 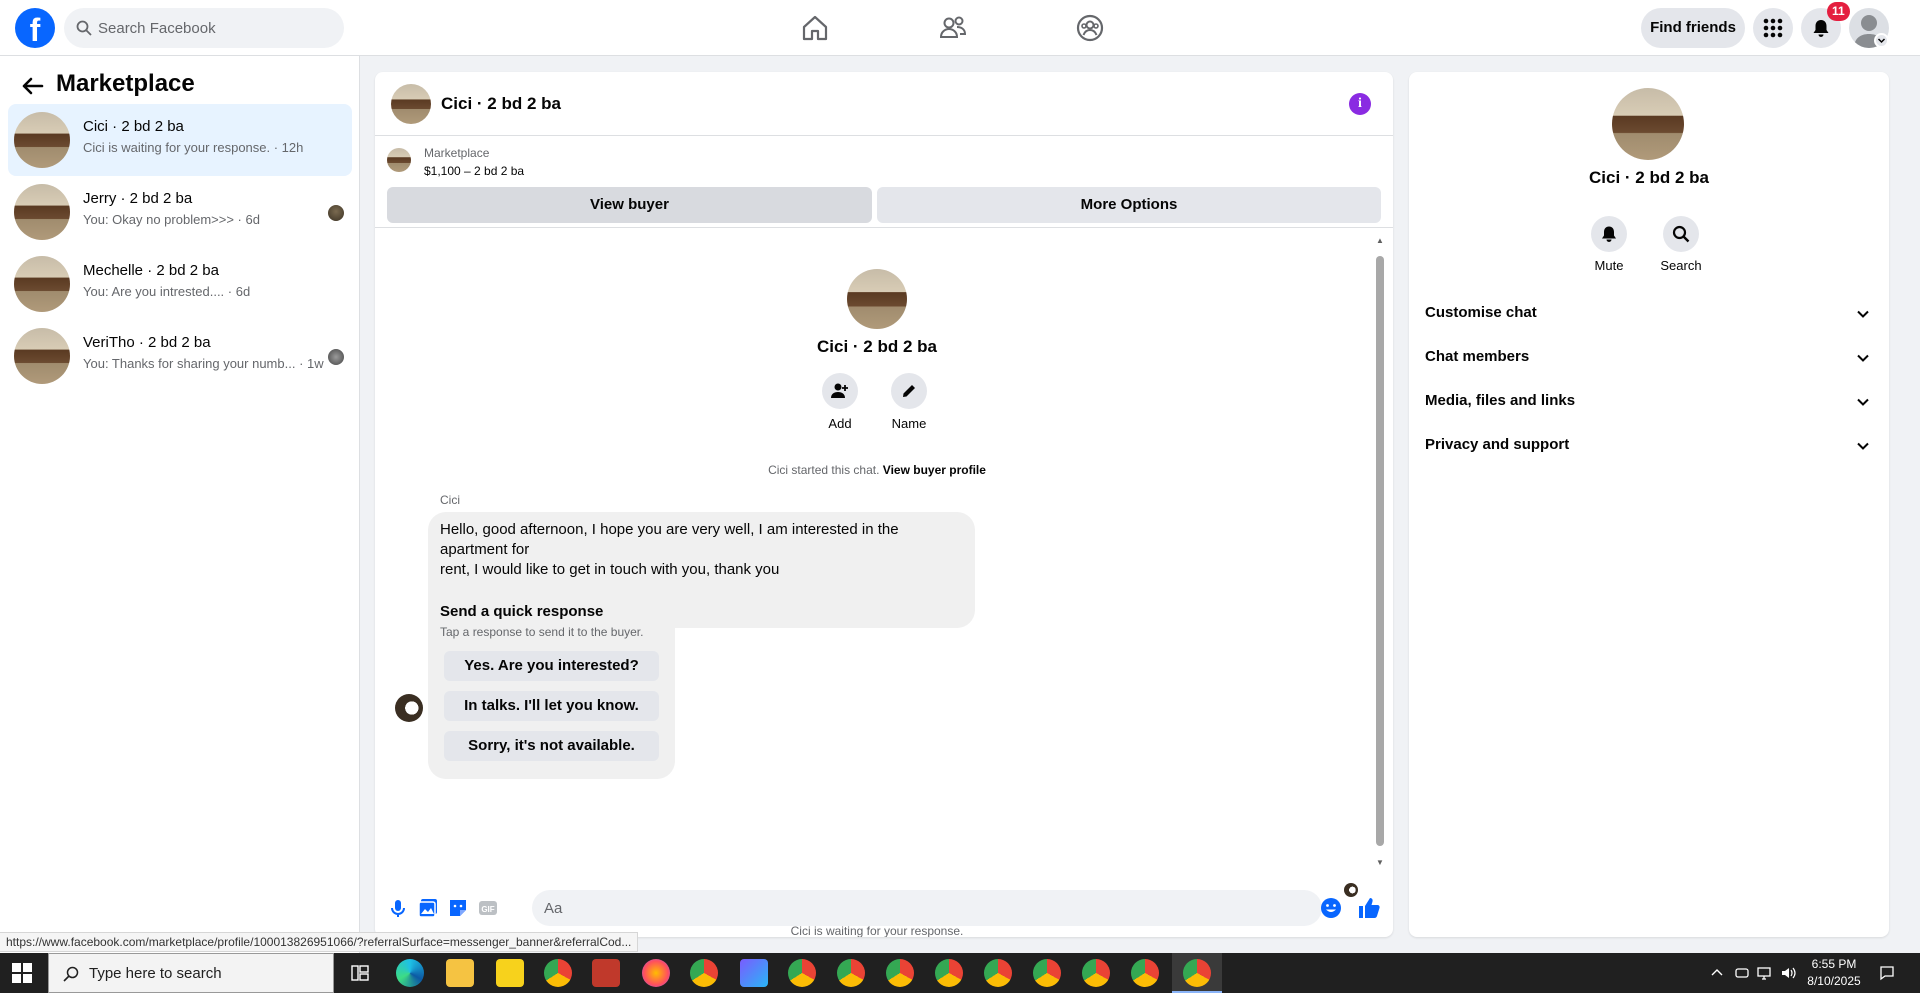 I want to click on sender-name: Cici, so click(x=450, y=500).